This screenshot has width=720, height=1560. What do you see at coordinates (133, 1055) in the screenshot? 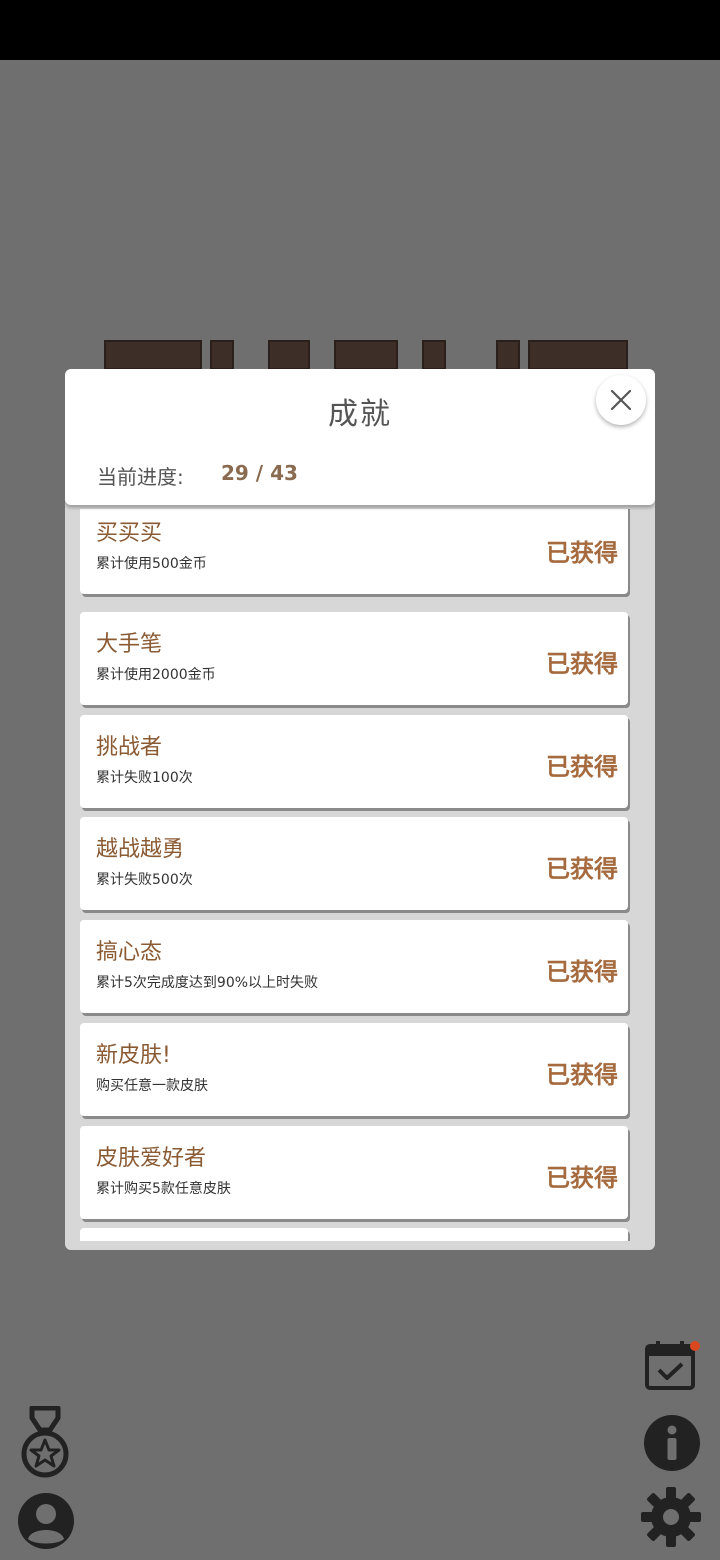
I see `achievement-title: 新皮肤!` at bounding box center [133, 1055].